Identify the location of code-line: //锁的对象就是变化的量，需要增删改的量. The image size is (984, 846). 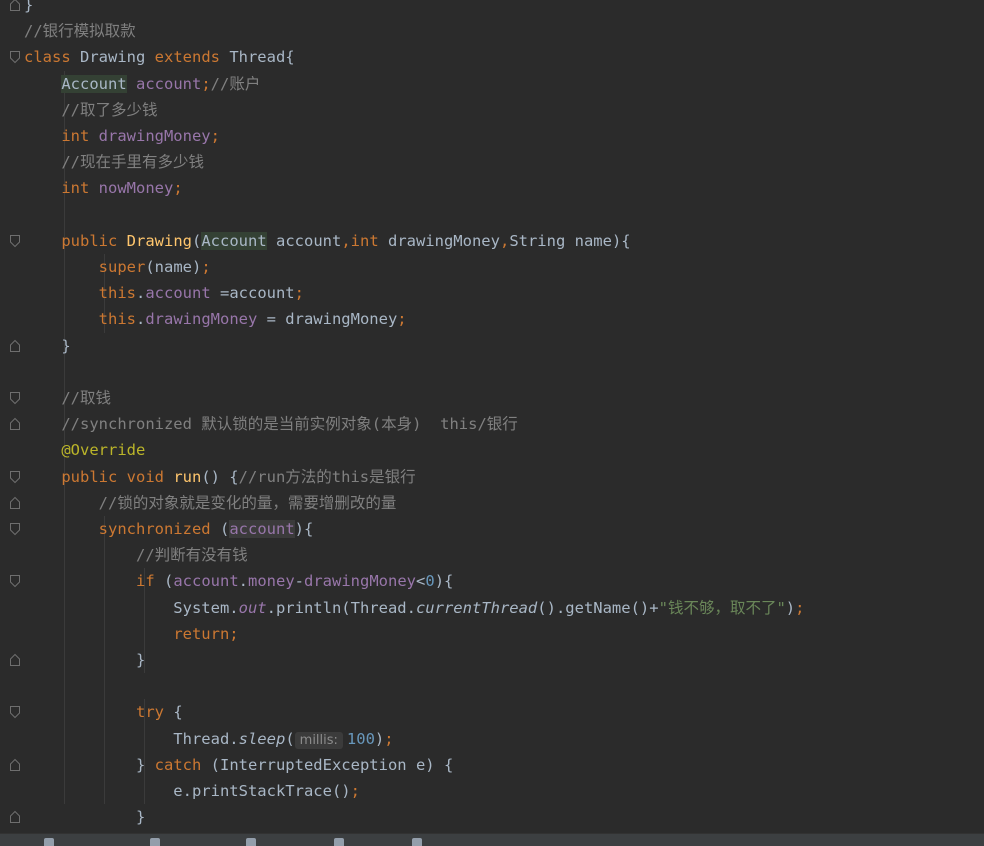
(210, 503).